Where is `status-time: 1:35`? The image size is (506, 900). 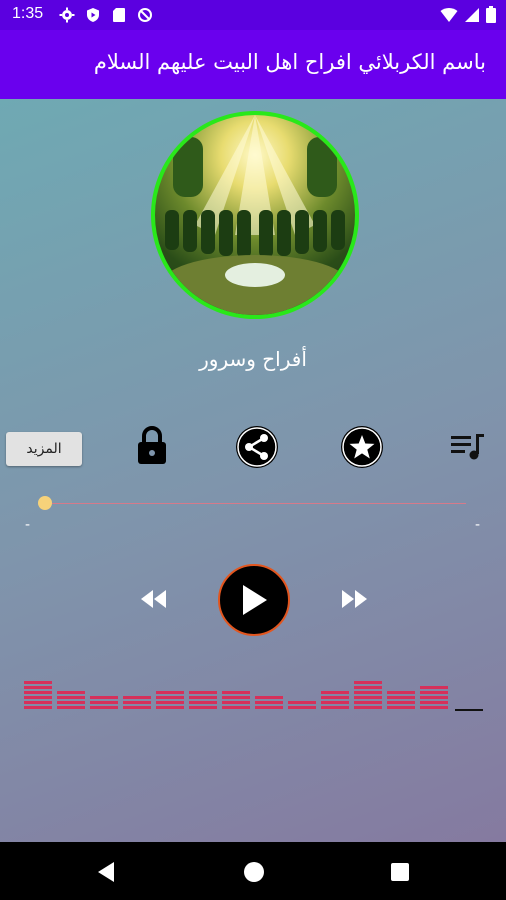
status-time: 1:35 is located at coordinates (28, 13).